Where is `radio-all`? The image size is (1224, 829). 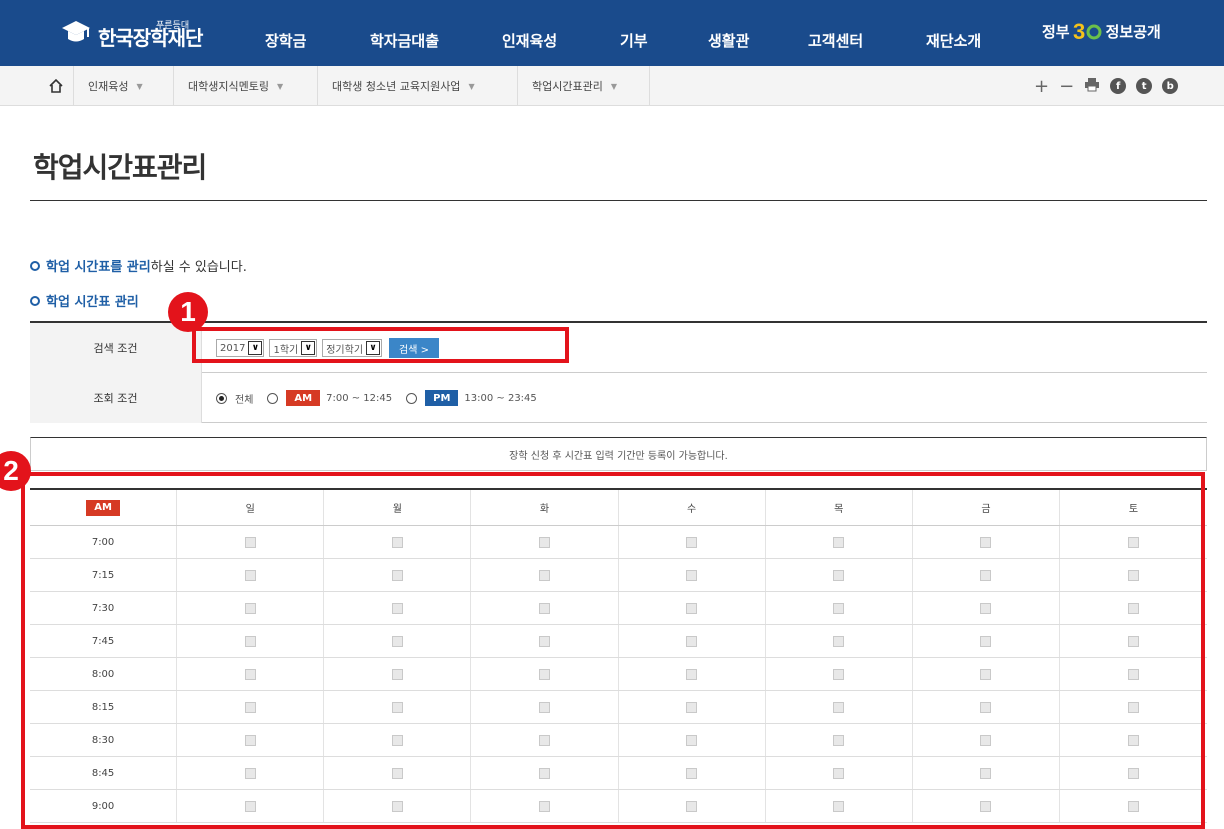 radio-all is located at coordinates (221, 398).